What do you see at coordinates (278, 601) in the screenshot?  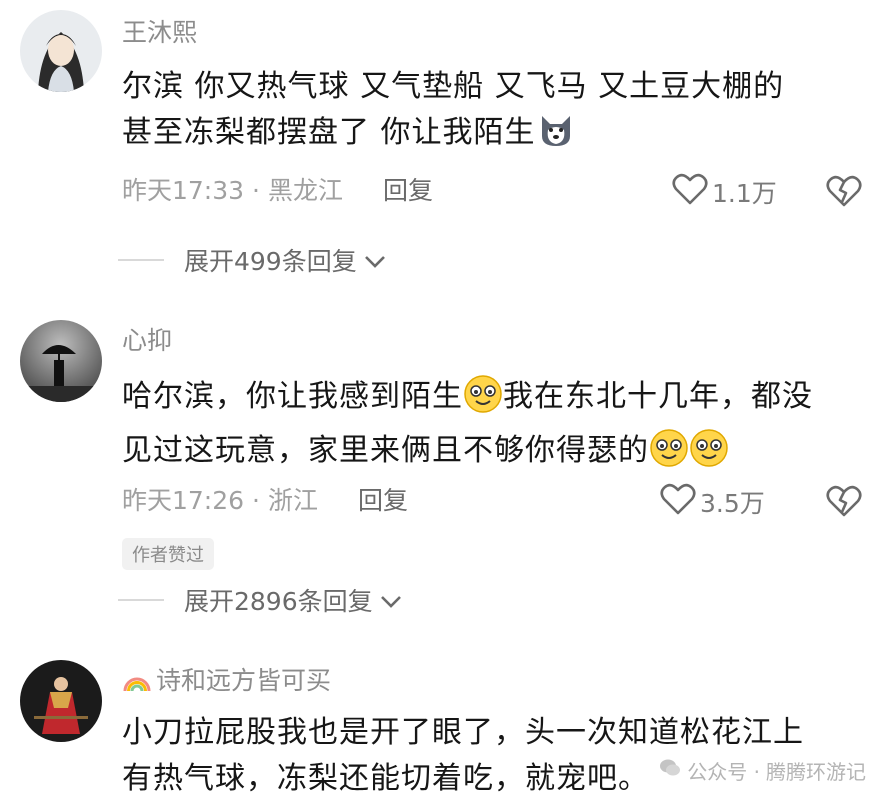 I see `expand-replies-label: 展开2896条回复` at bounding box center [278, 601].